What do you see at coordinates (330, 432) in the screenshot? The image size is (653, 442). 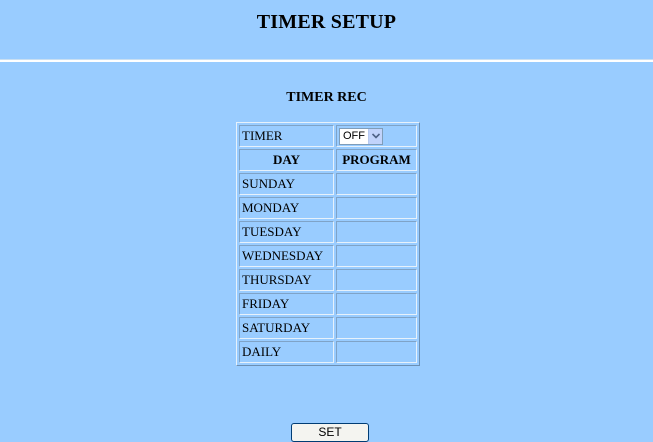 I see `set-button: SET` at bounding box center [330, 432].